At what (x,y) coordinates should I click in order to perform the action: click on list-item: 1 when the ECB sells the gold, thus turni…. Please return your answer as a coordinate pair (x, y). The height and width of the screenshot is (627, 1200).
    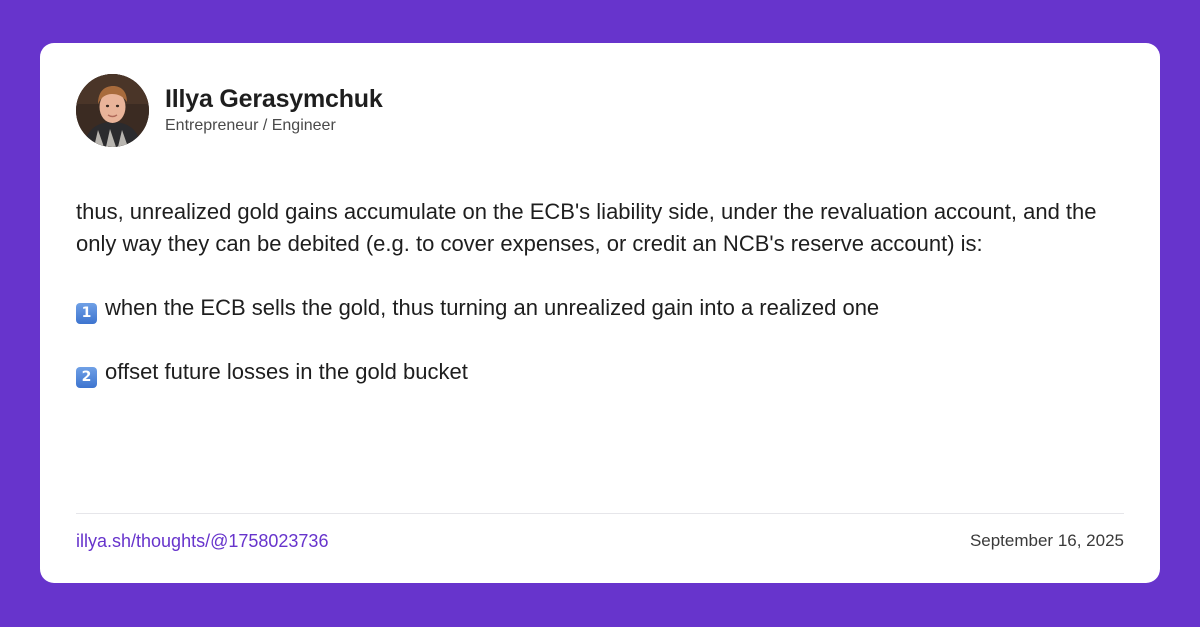
    Looking at the image, I should click on (606, 308).